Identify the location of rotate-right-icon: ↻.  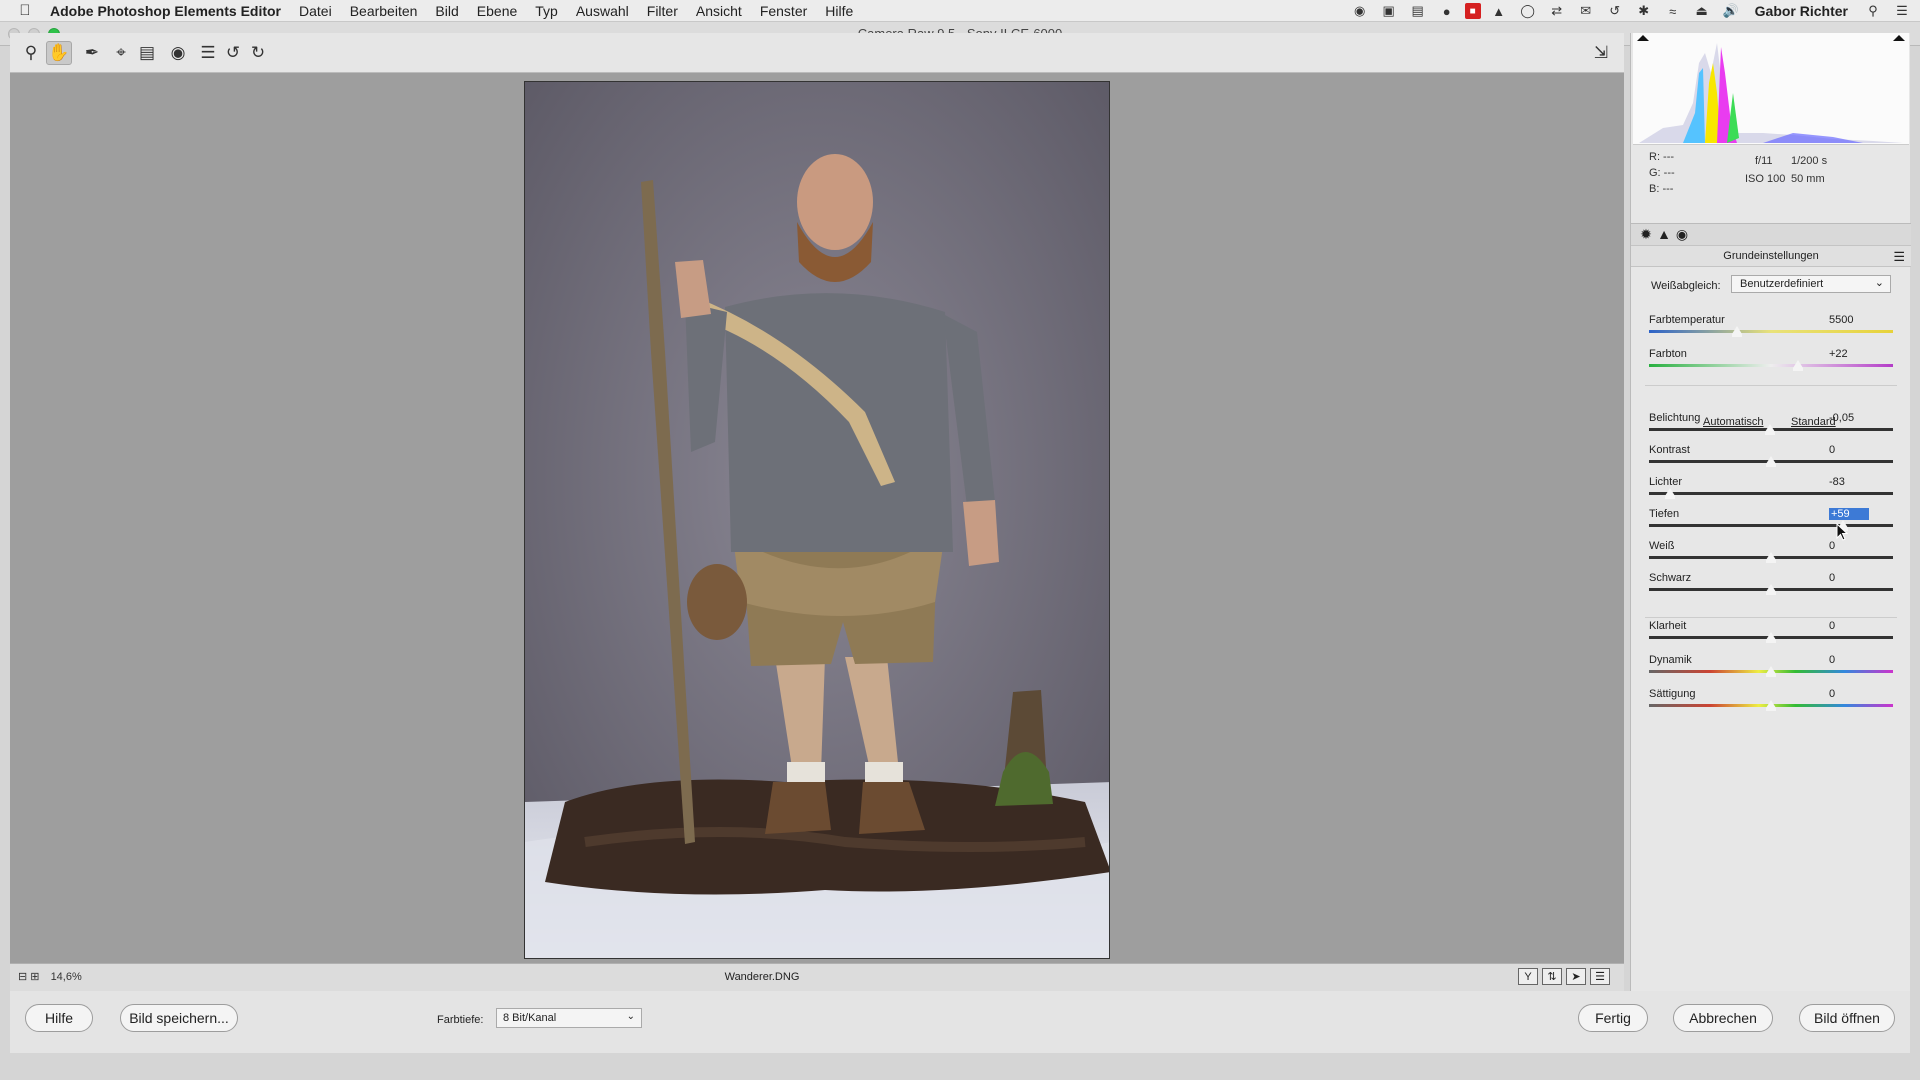
(258, 53).